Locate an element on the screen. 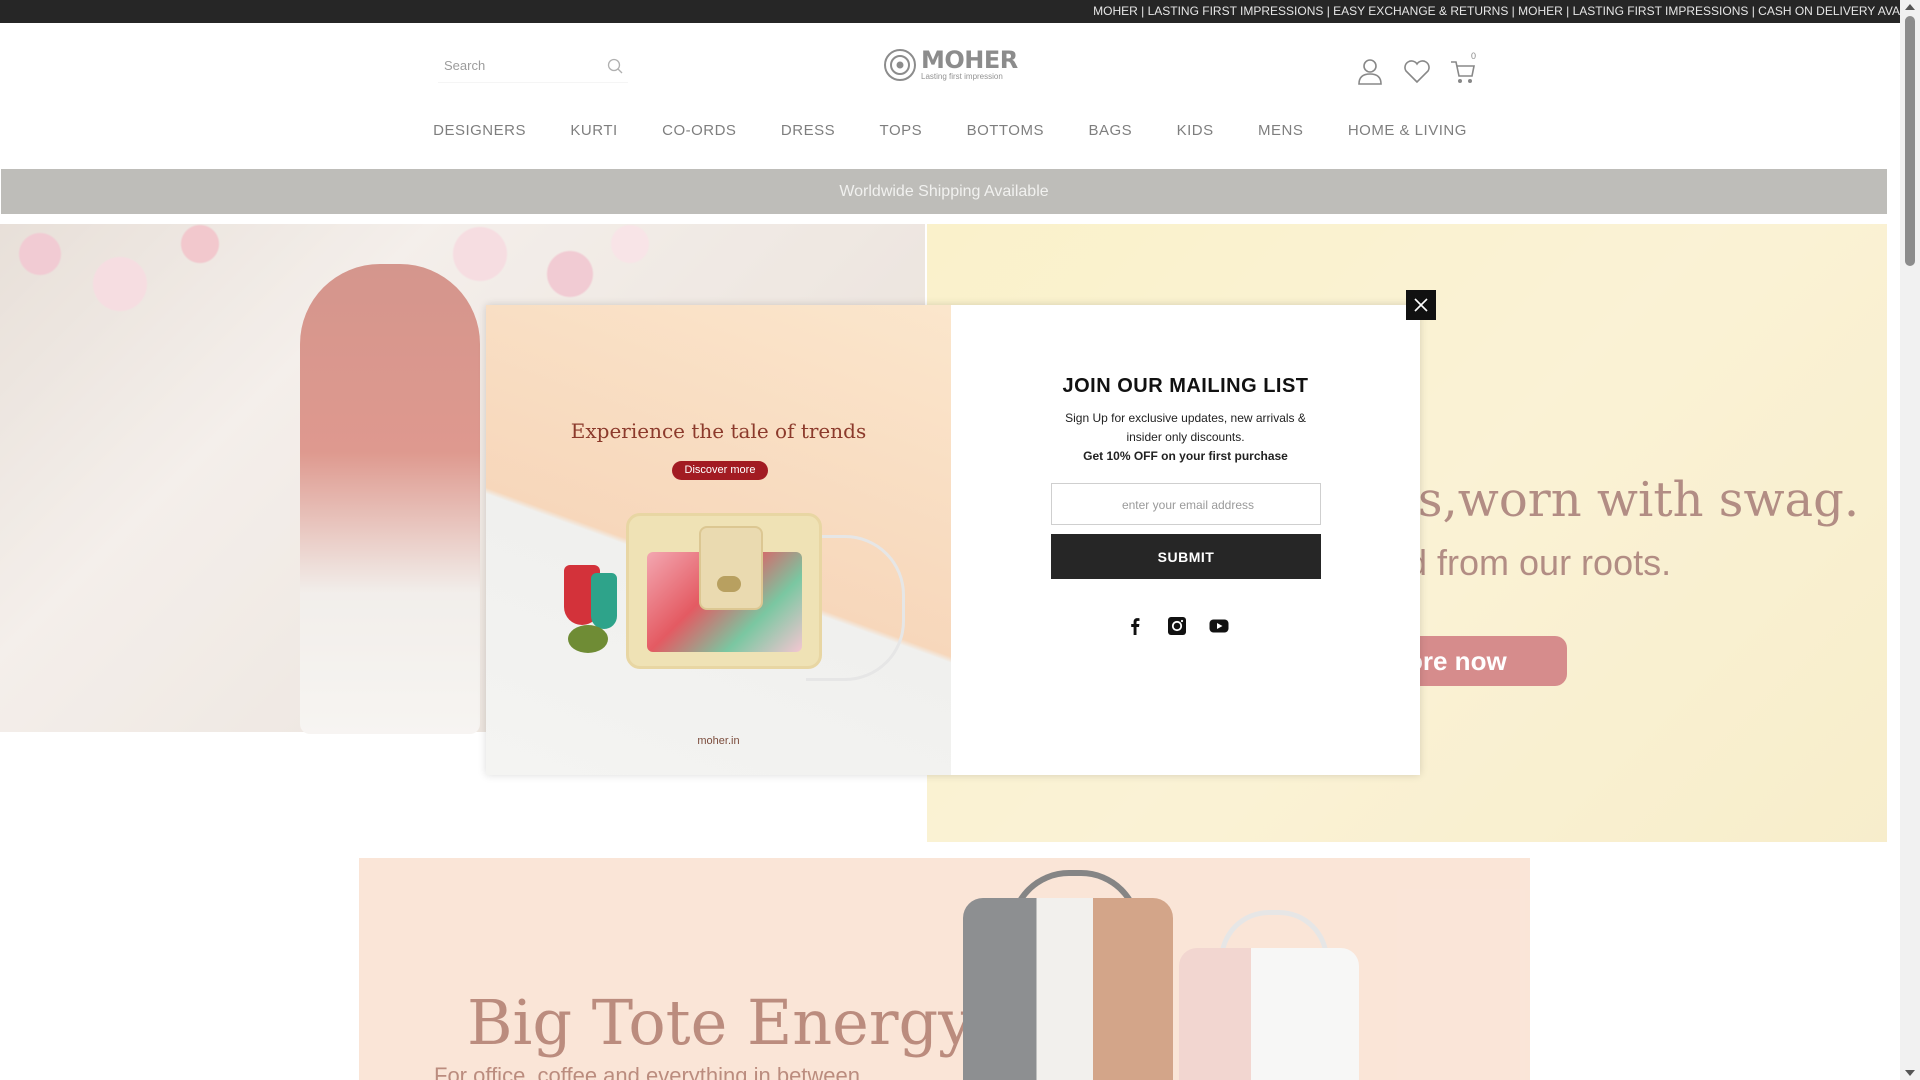 The height and width of the screenshot is (1080, 1920). purse-lock-icon is located at coordinates (729, 584).